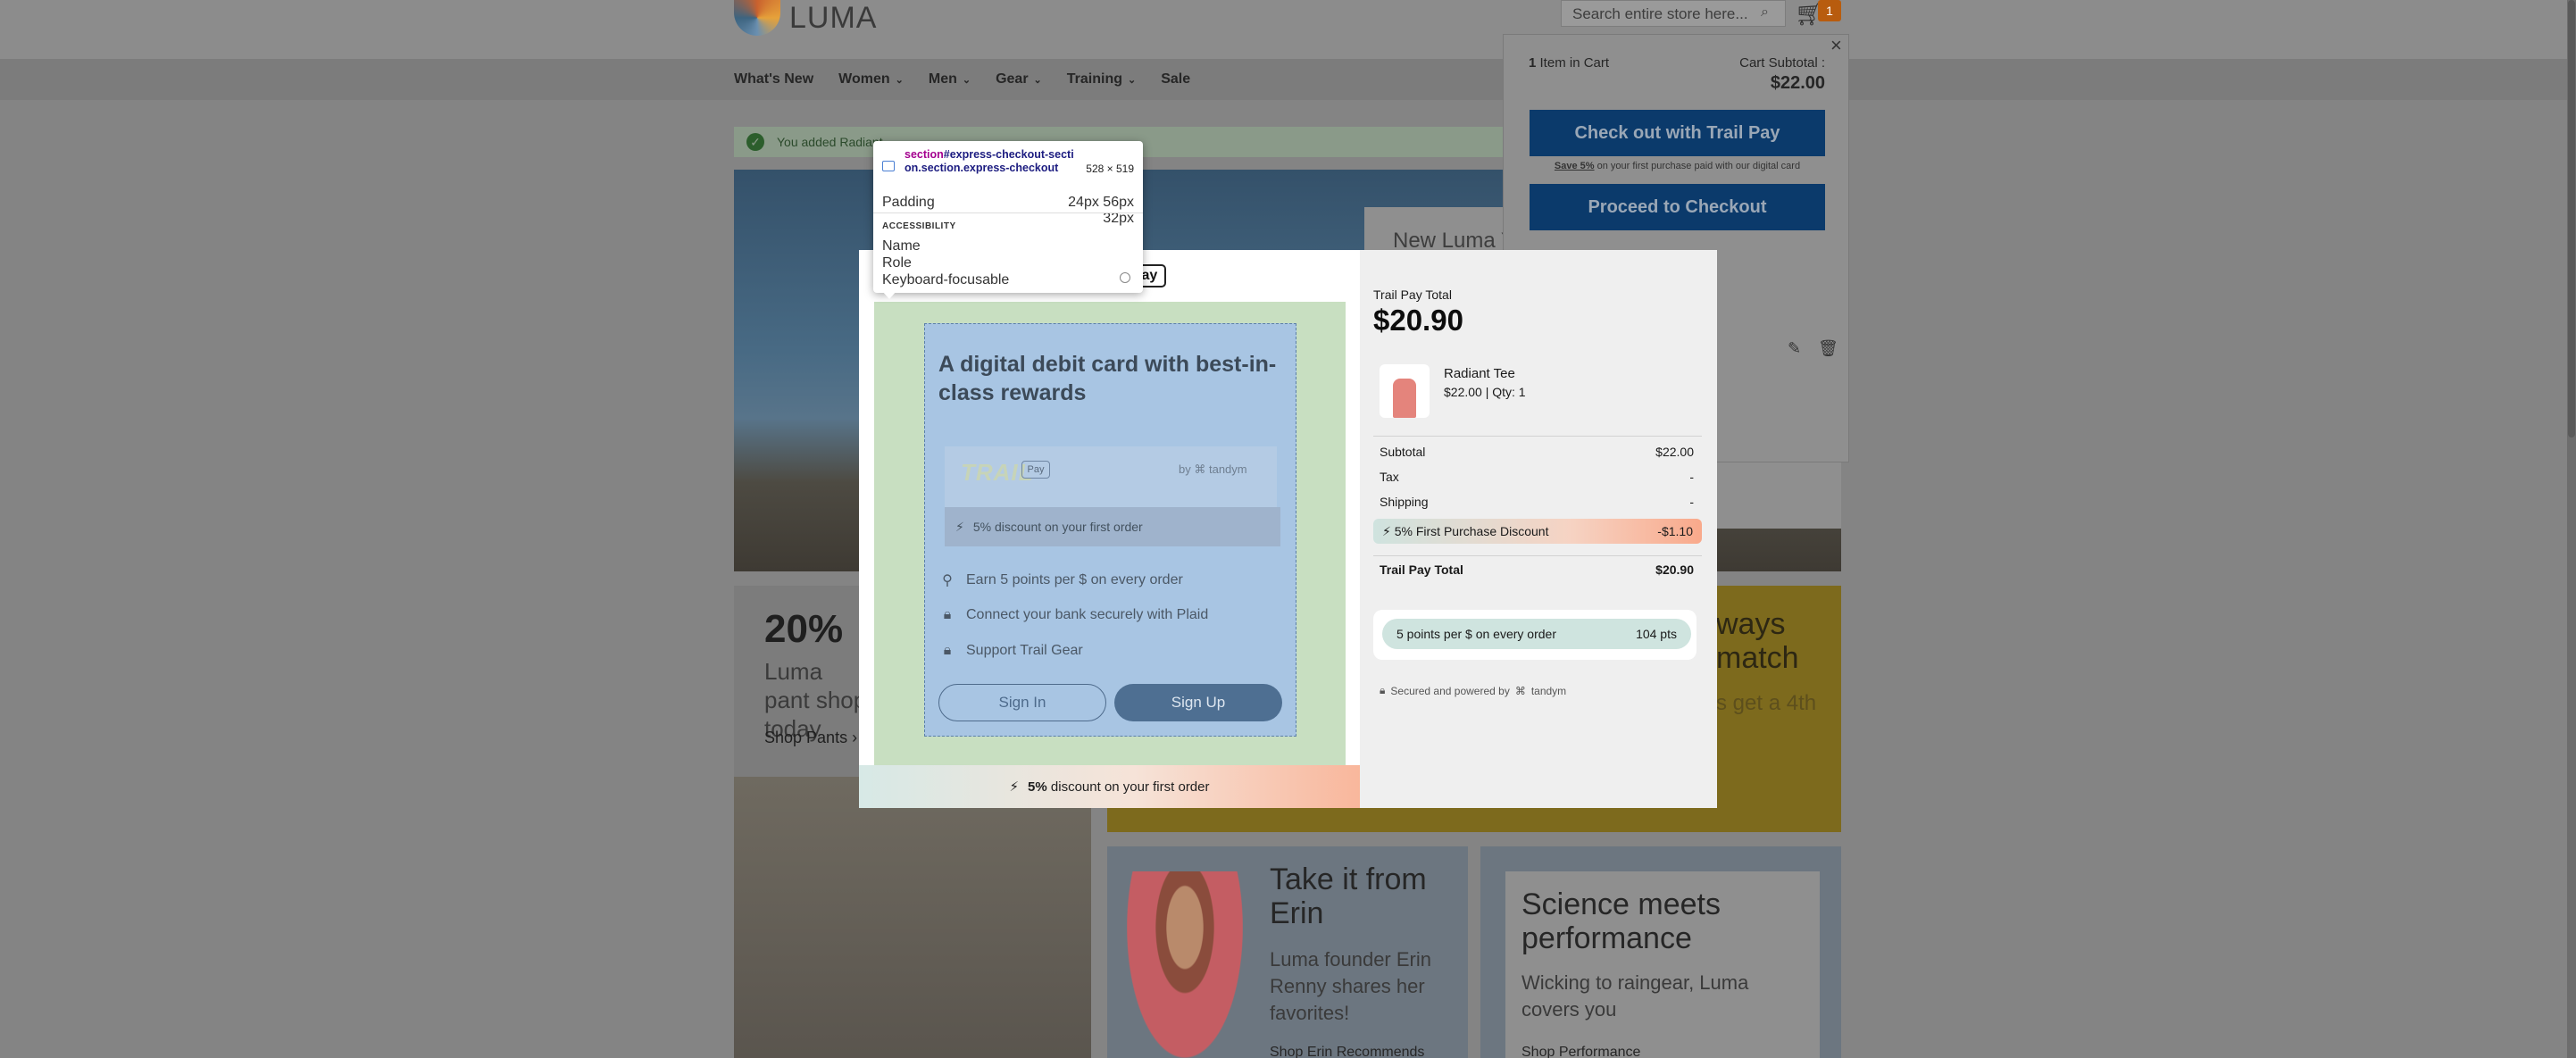  What do you see at coordinates (1674, 569) in the screenshot?
I see `row-value: $20.90` at bounding box center [1674, 569].